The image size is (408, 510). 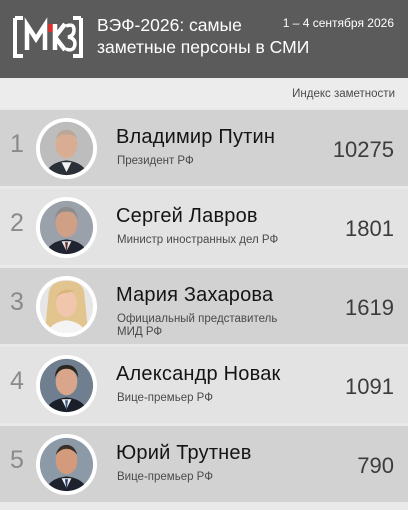 I want to click on title-line-2: заметные персоны в СМИ, so click(x=203, y=47).